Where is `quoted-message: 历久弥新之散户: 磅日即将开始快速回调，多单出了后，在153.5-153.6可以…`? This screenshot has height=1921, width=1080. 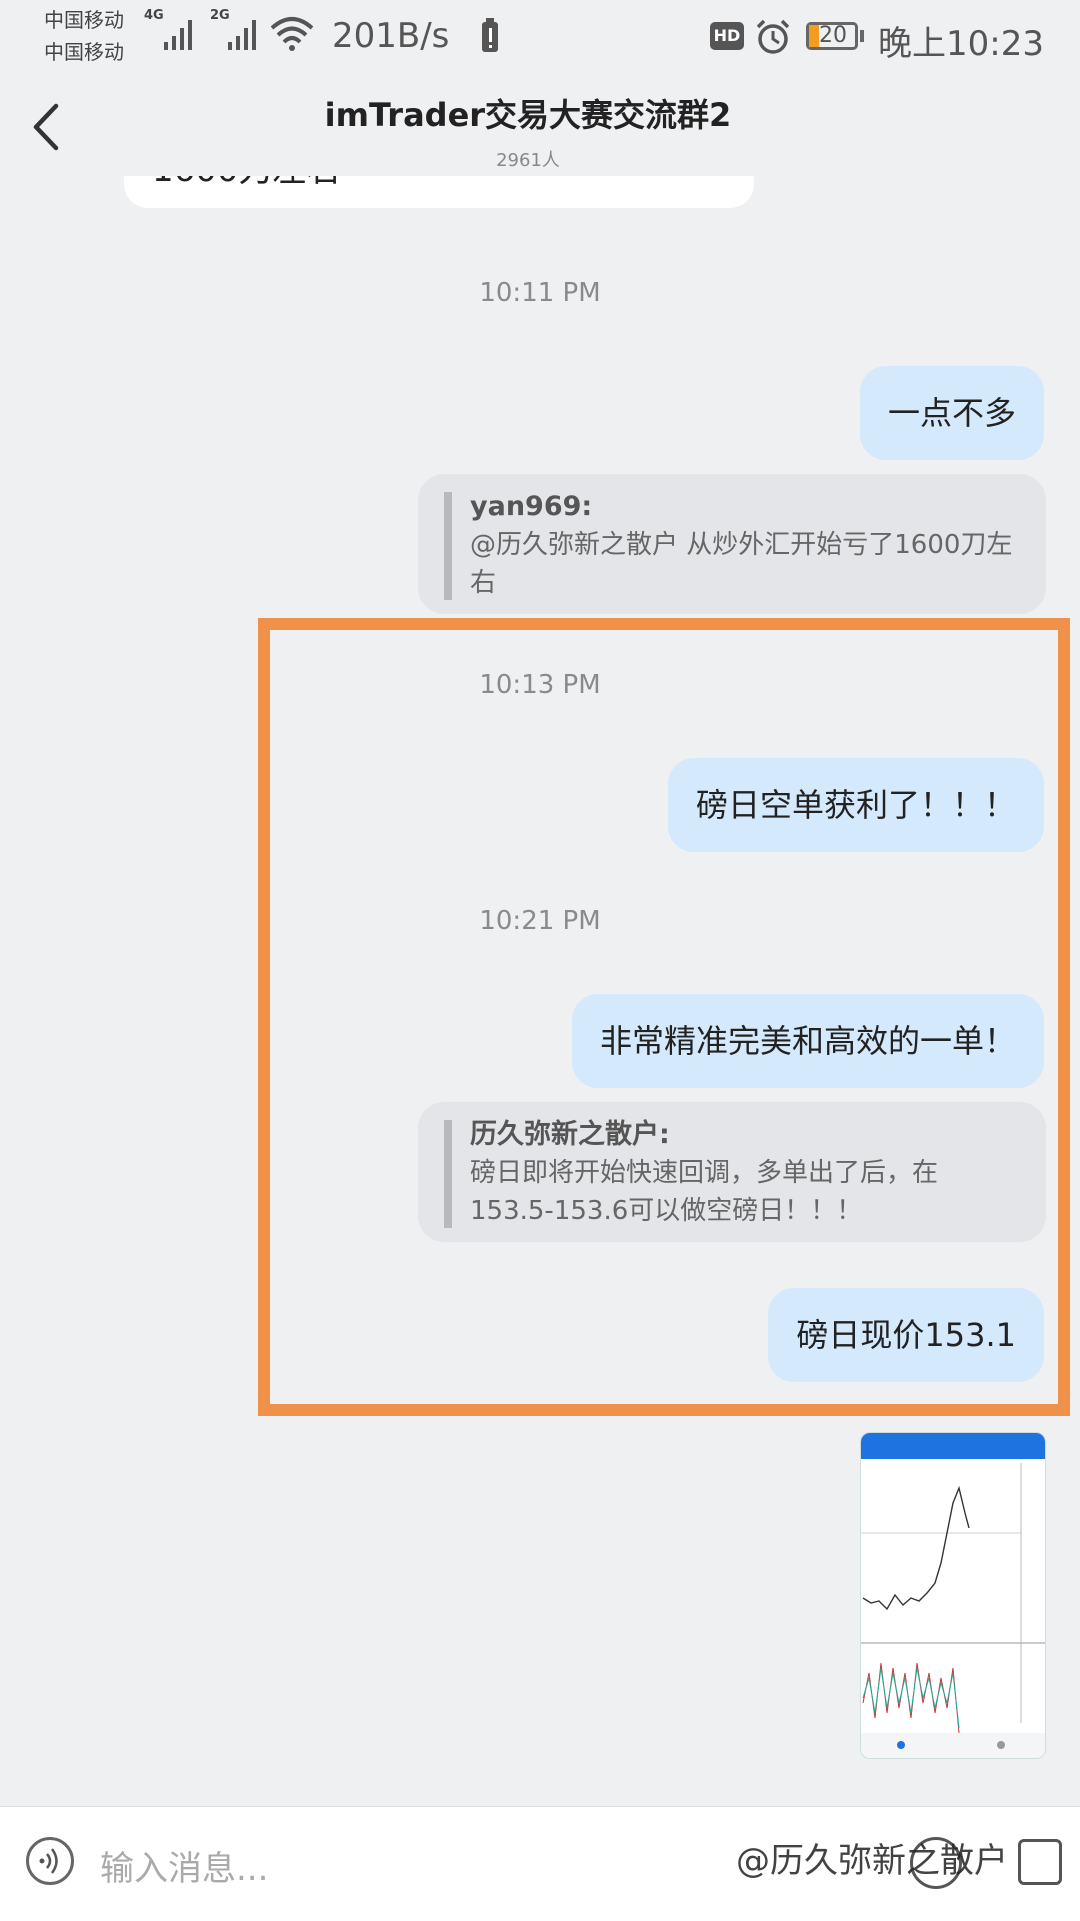
quoted-message: 历久弥新之散户: 磅日即将开始快速回调，多单出了后，在153.5-153.6可以… is located at coordinates (732, 1172).